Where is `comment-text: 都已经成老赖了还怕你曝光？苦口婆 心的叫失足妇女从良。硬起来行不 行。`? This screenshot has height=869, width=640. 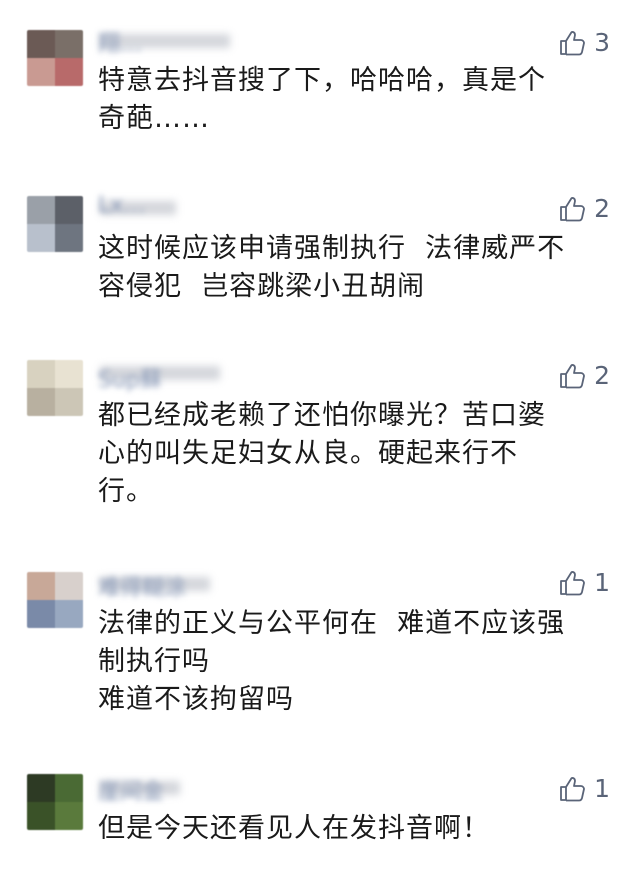 comment-text: 都已经成老赖了还怕你曝光？苦口婆 心的叫失足妇女从良。硬起来行不 行。 is located at coordinates (353, 454).